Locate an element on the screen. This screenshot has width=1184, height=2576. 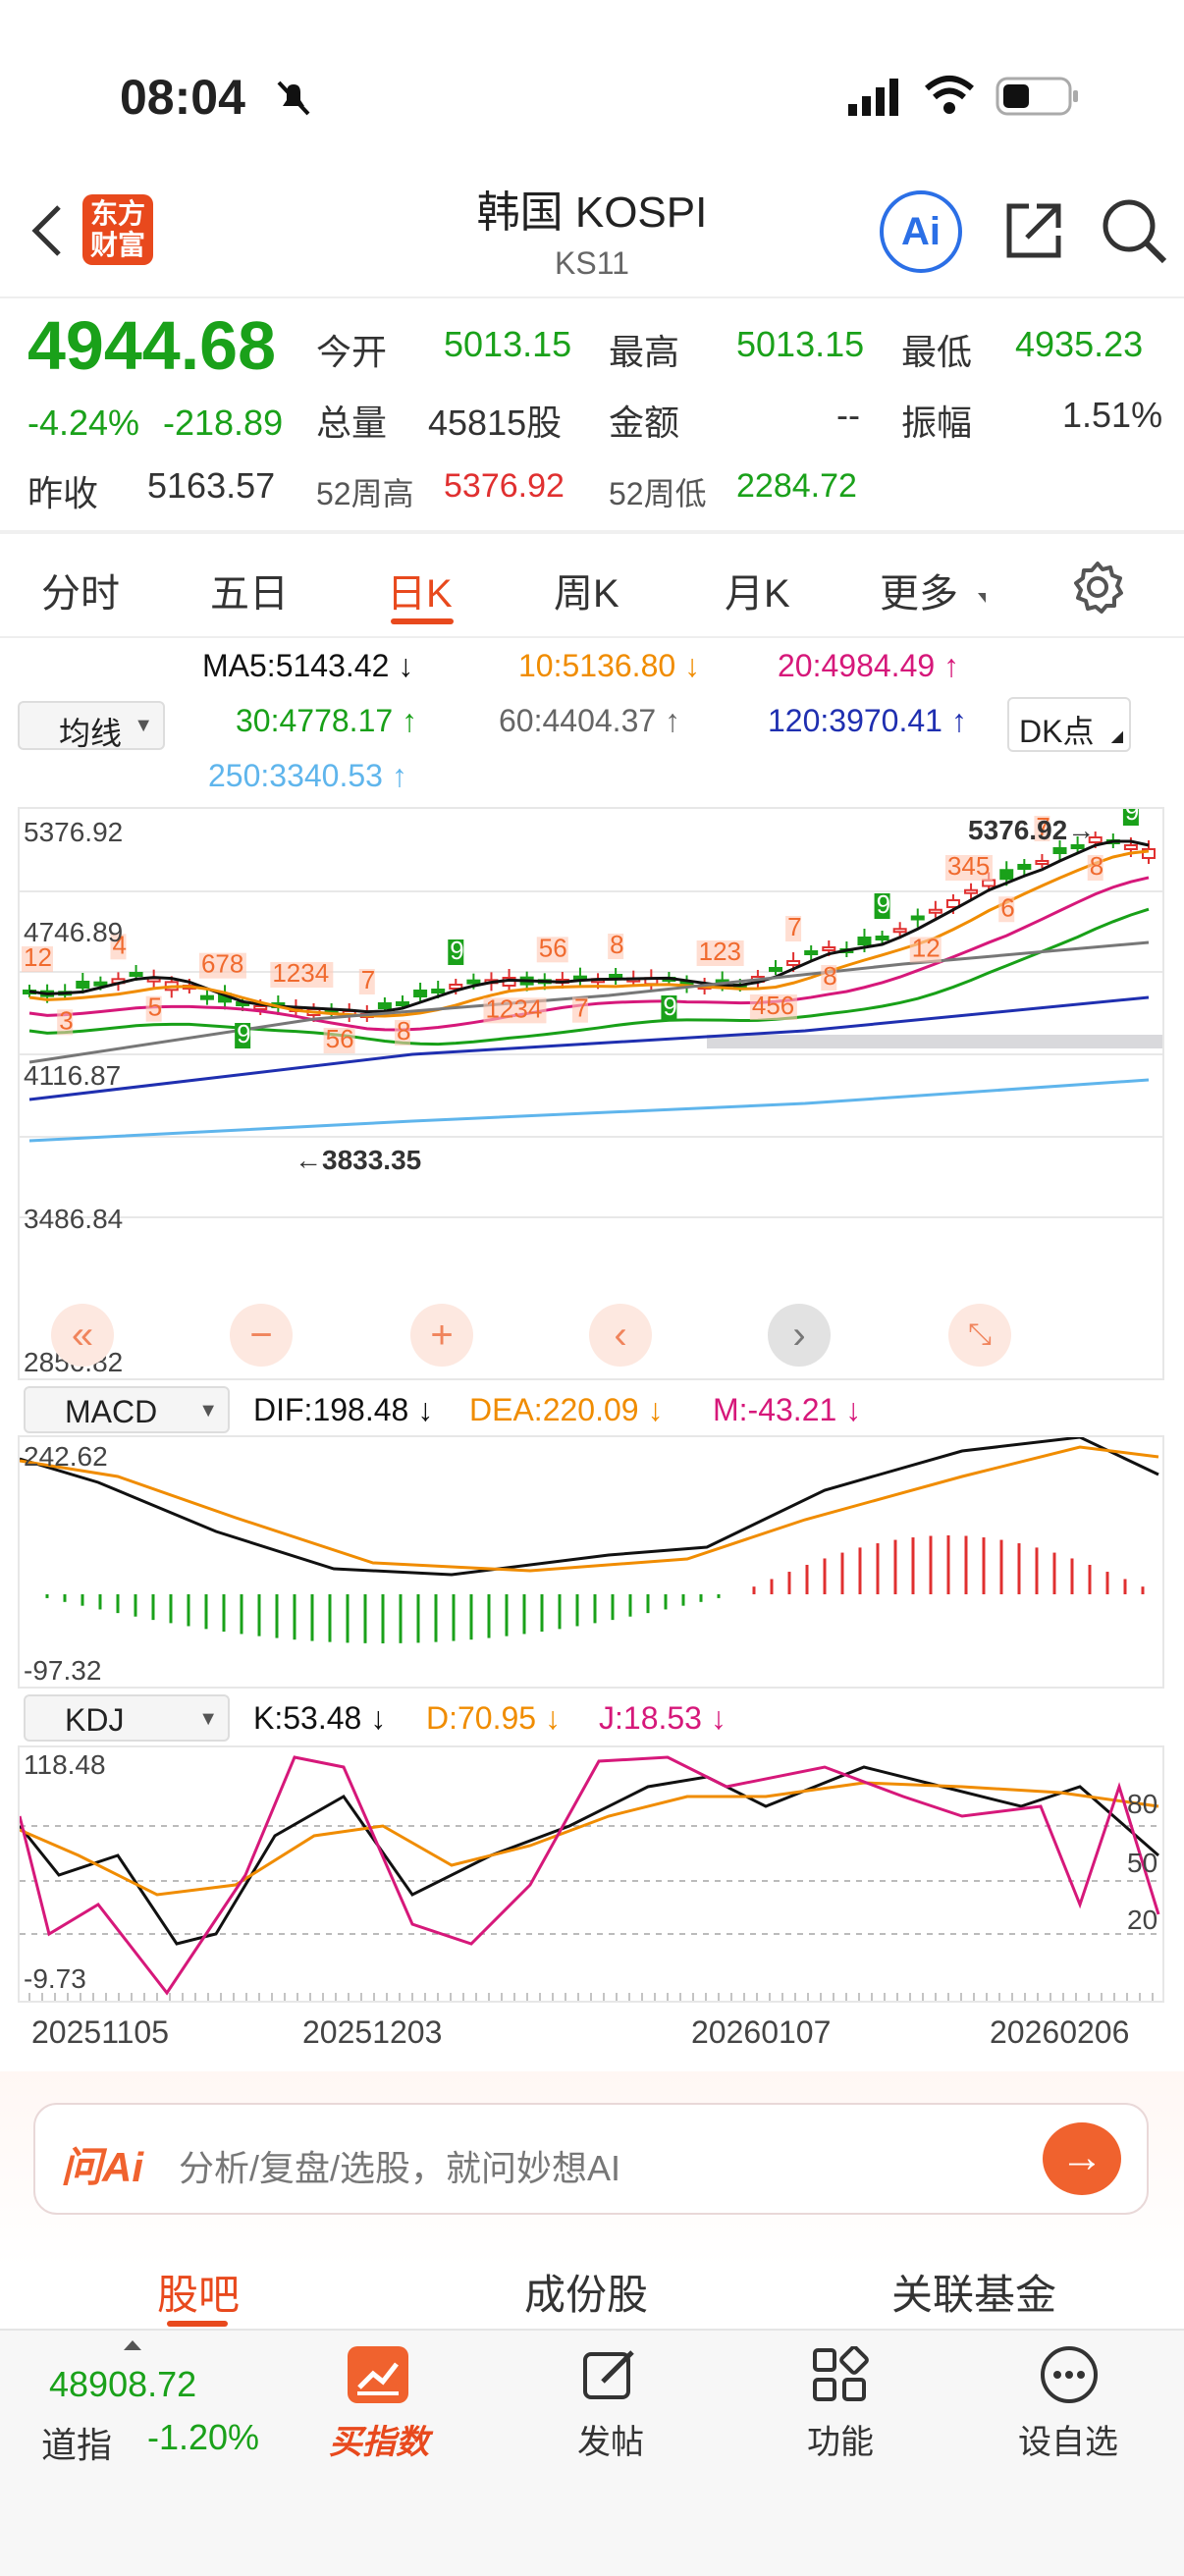
dk-point-button: DK点 ◢ is located at coordinates (1069, 724).